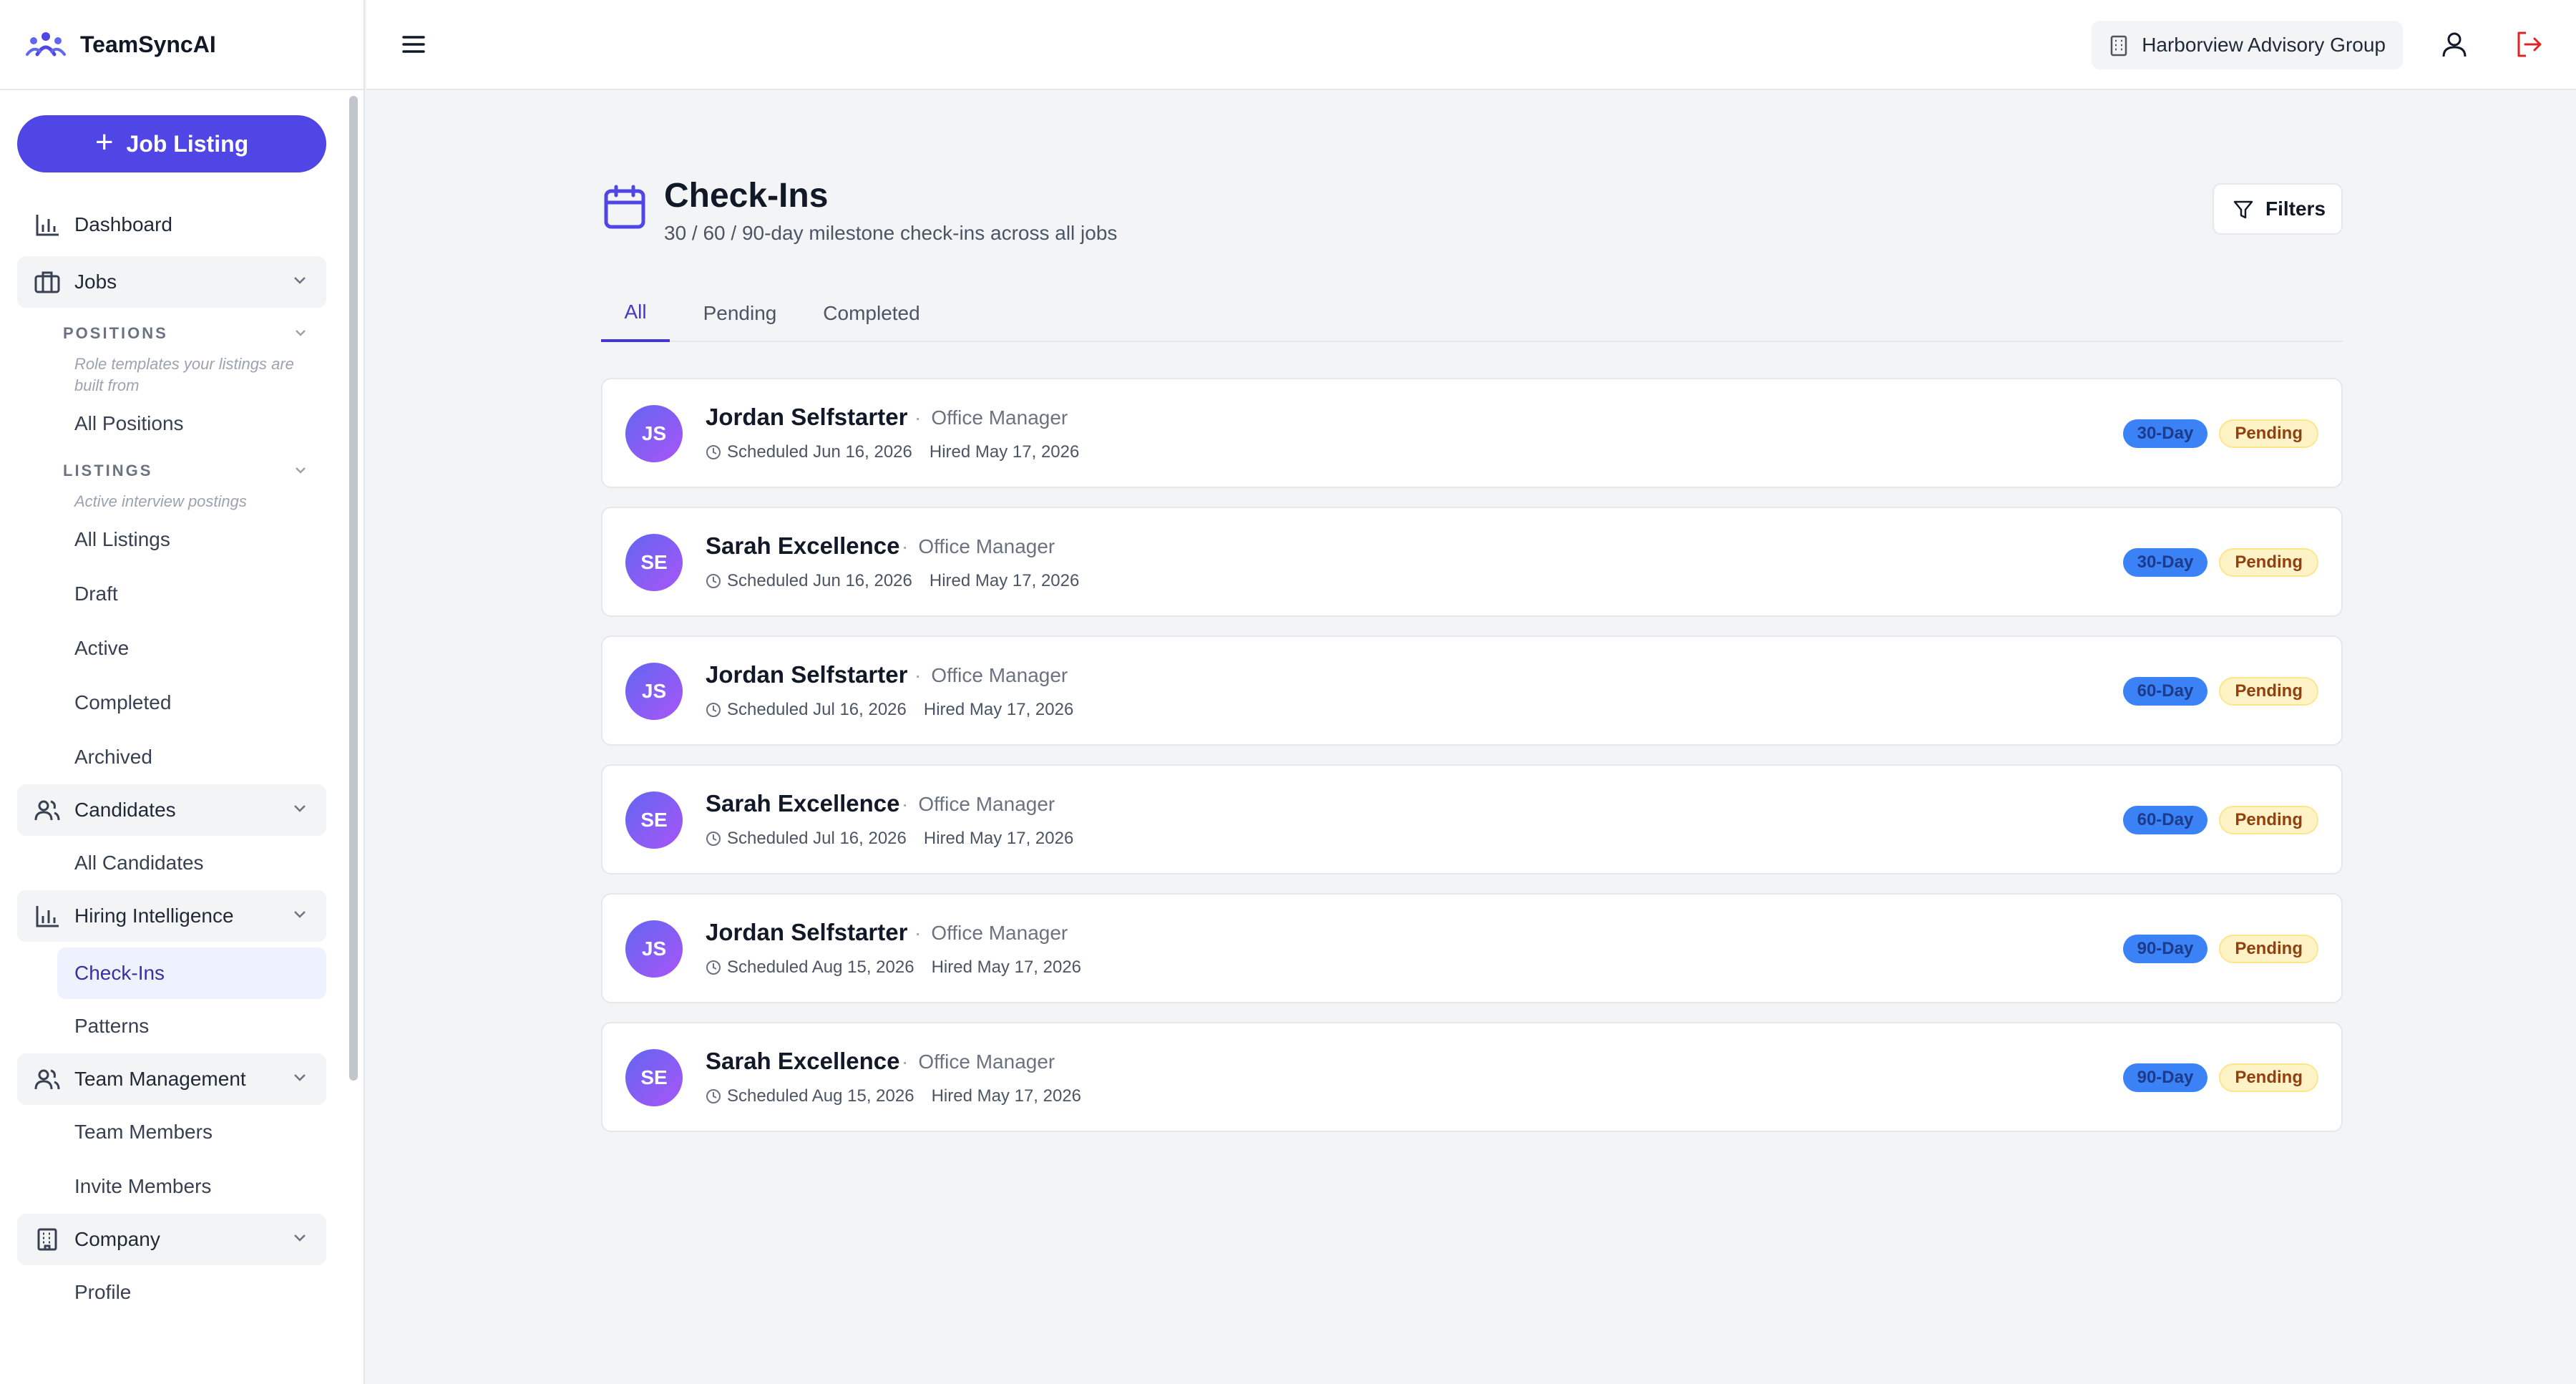 This screenshot has width=2576, height=1384. Describe the element at coordinates (171, 703) in the screenshot. I see `sidebar-item-completed: Completed` at that location.